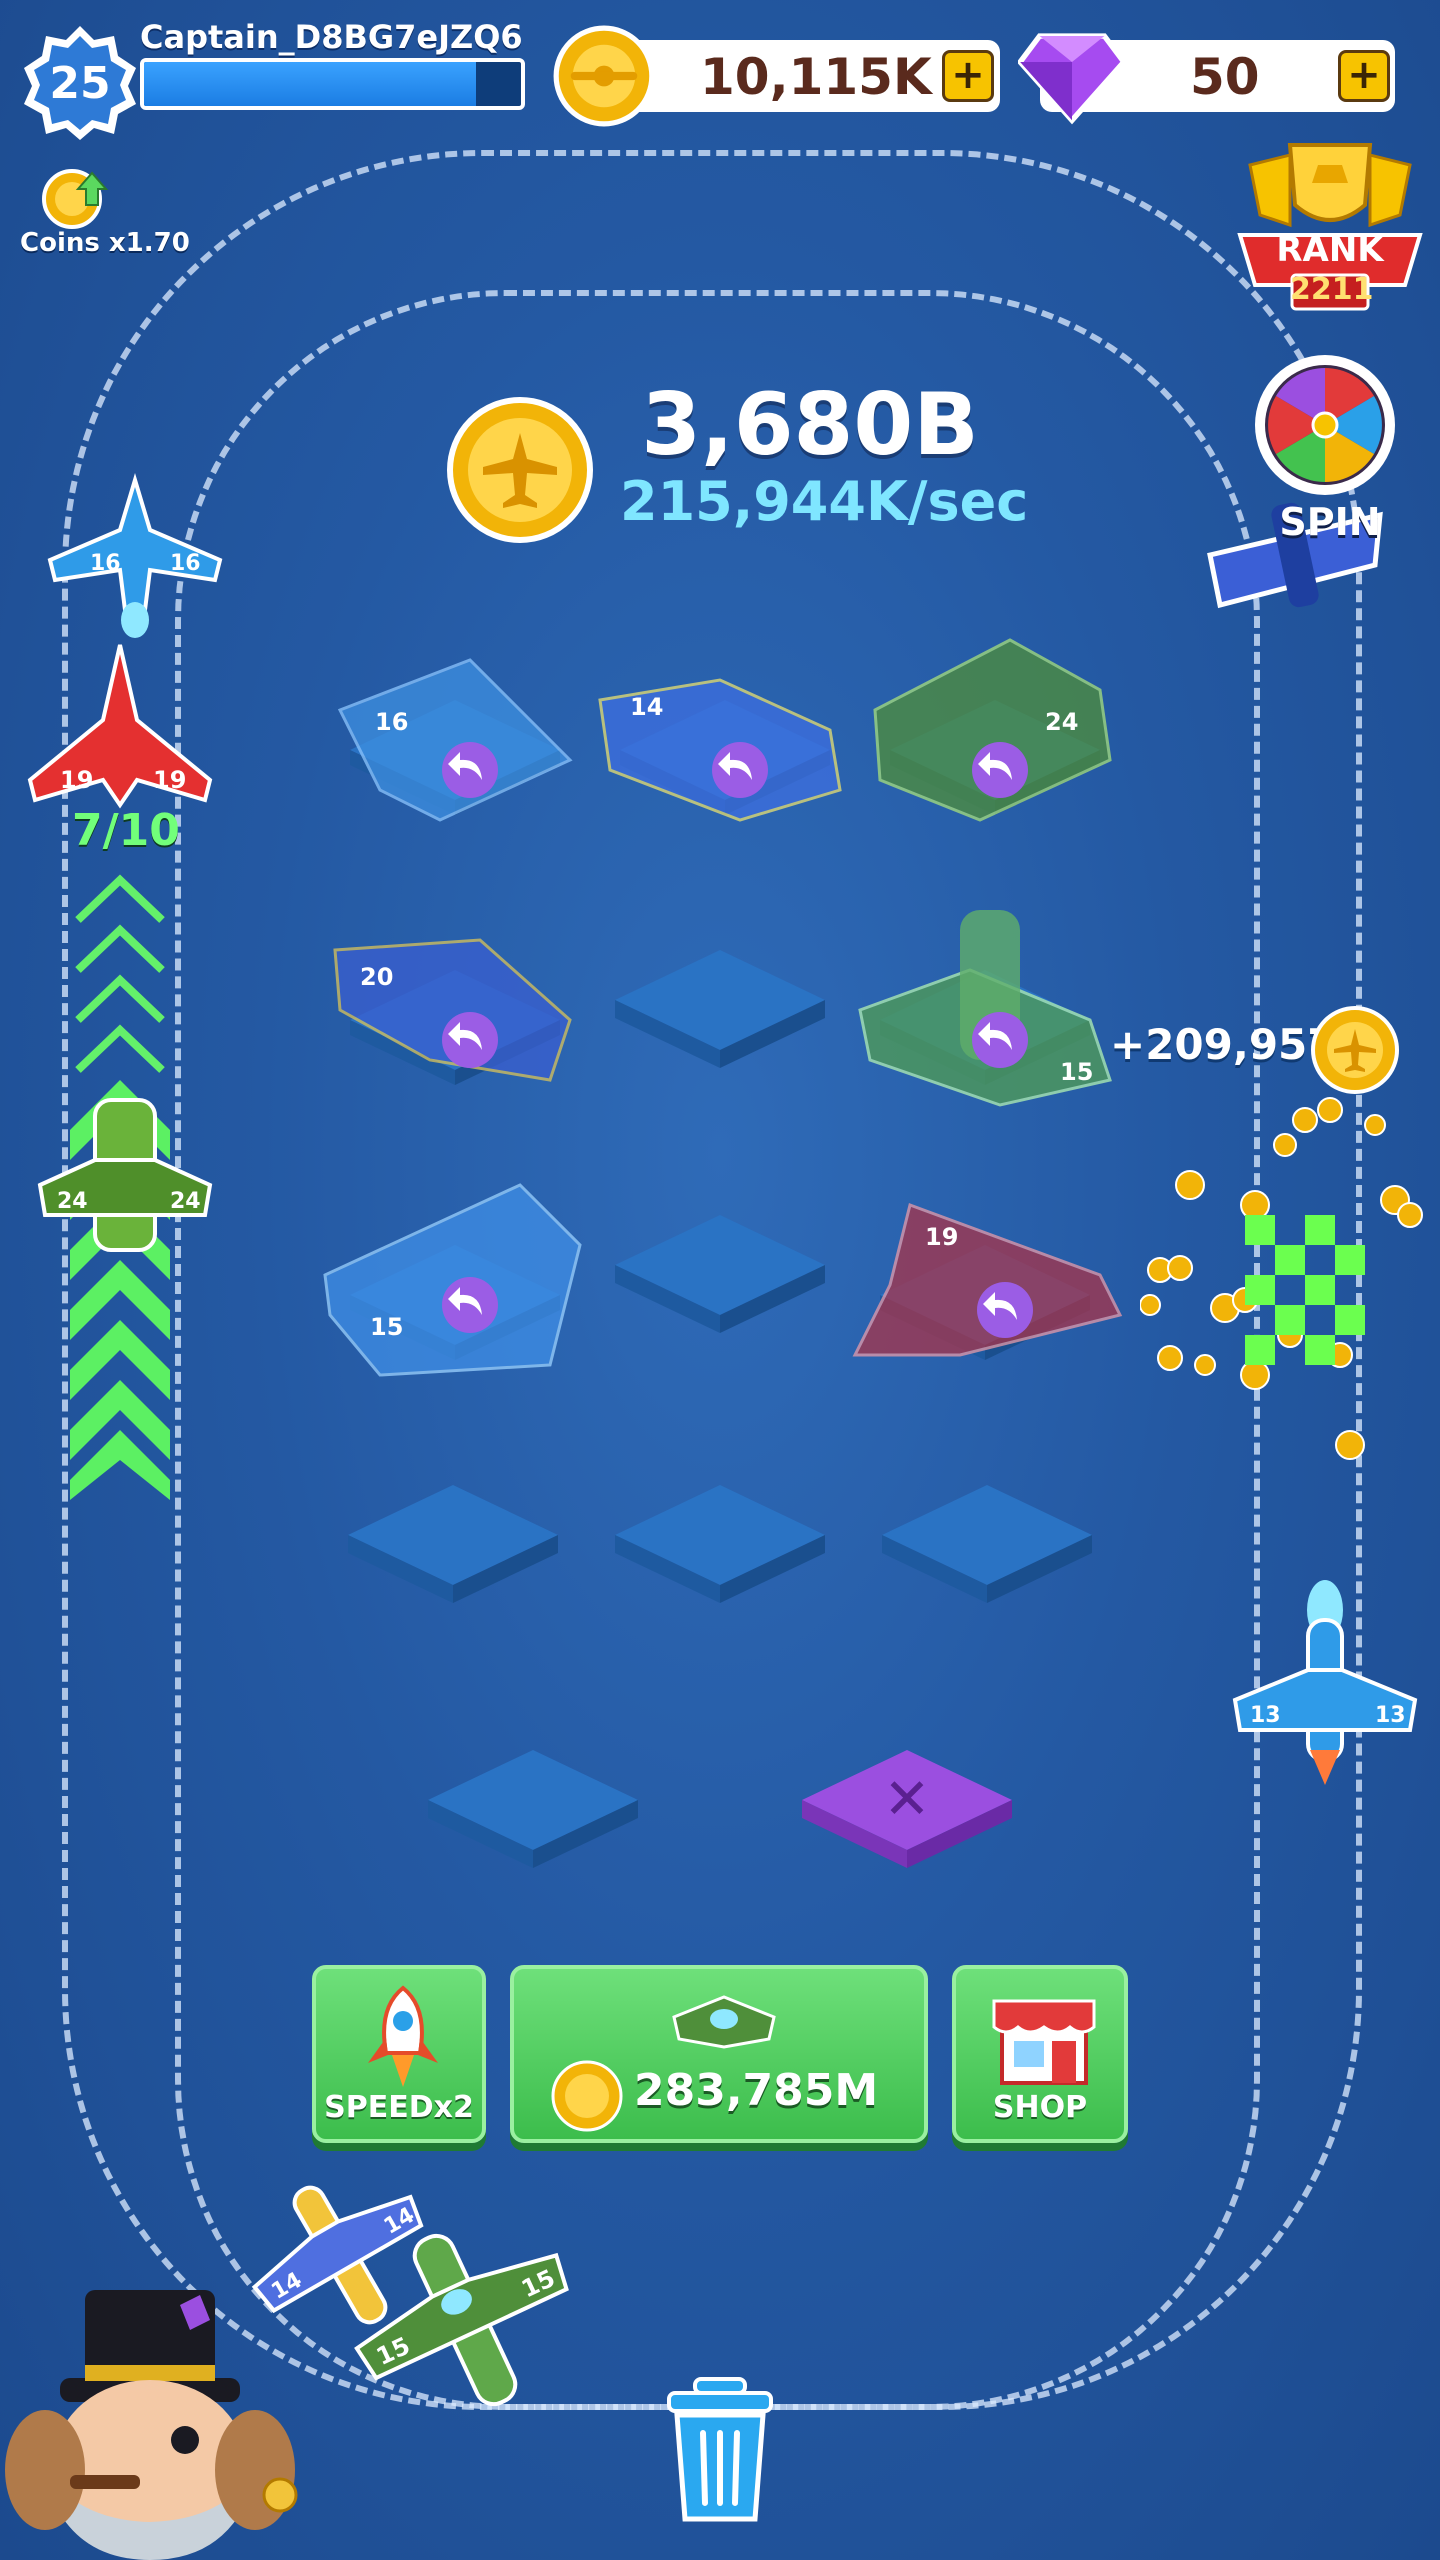  What do you see at coordinates (455, 1010) in the screenshot?
I see `grid-plane-20: 20` at bounding box center [455, 1010].